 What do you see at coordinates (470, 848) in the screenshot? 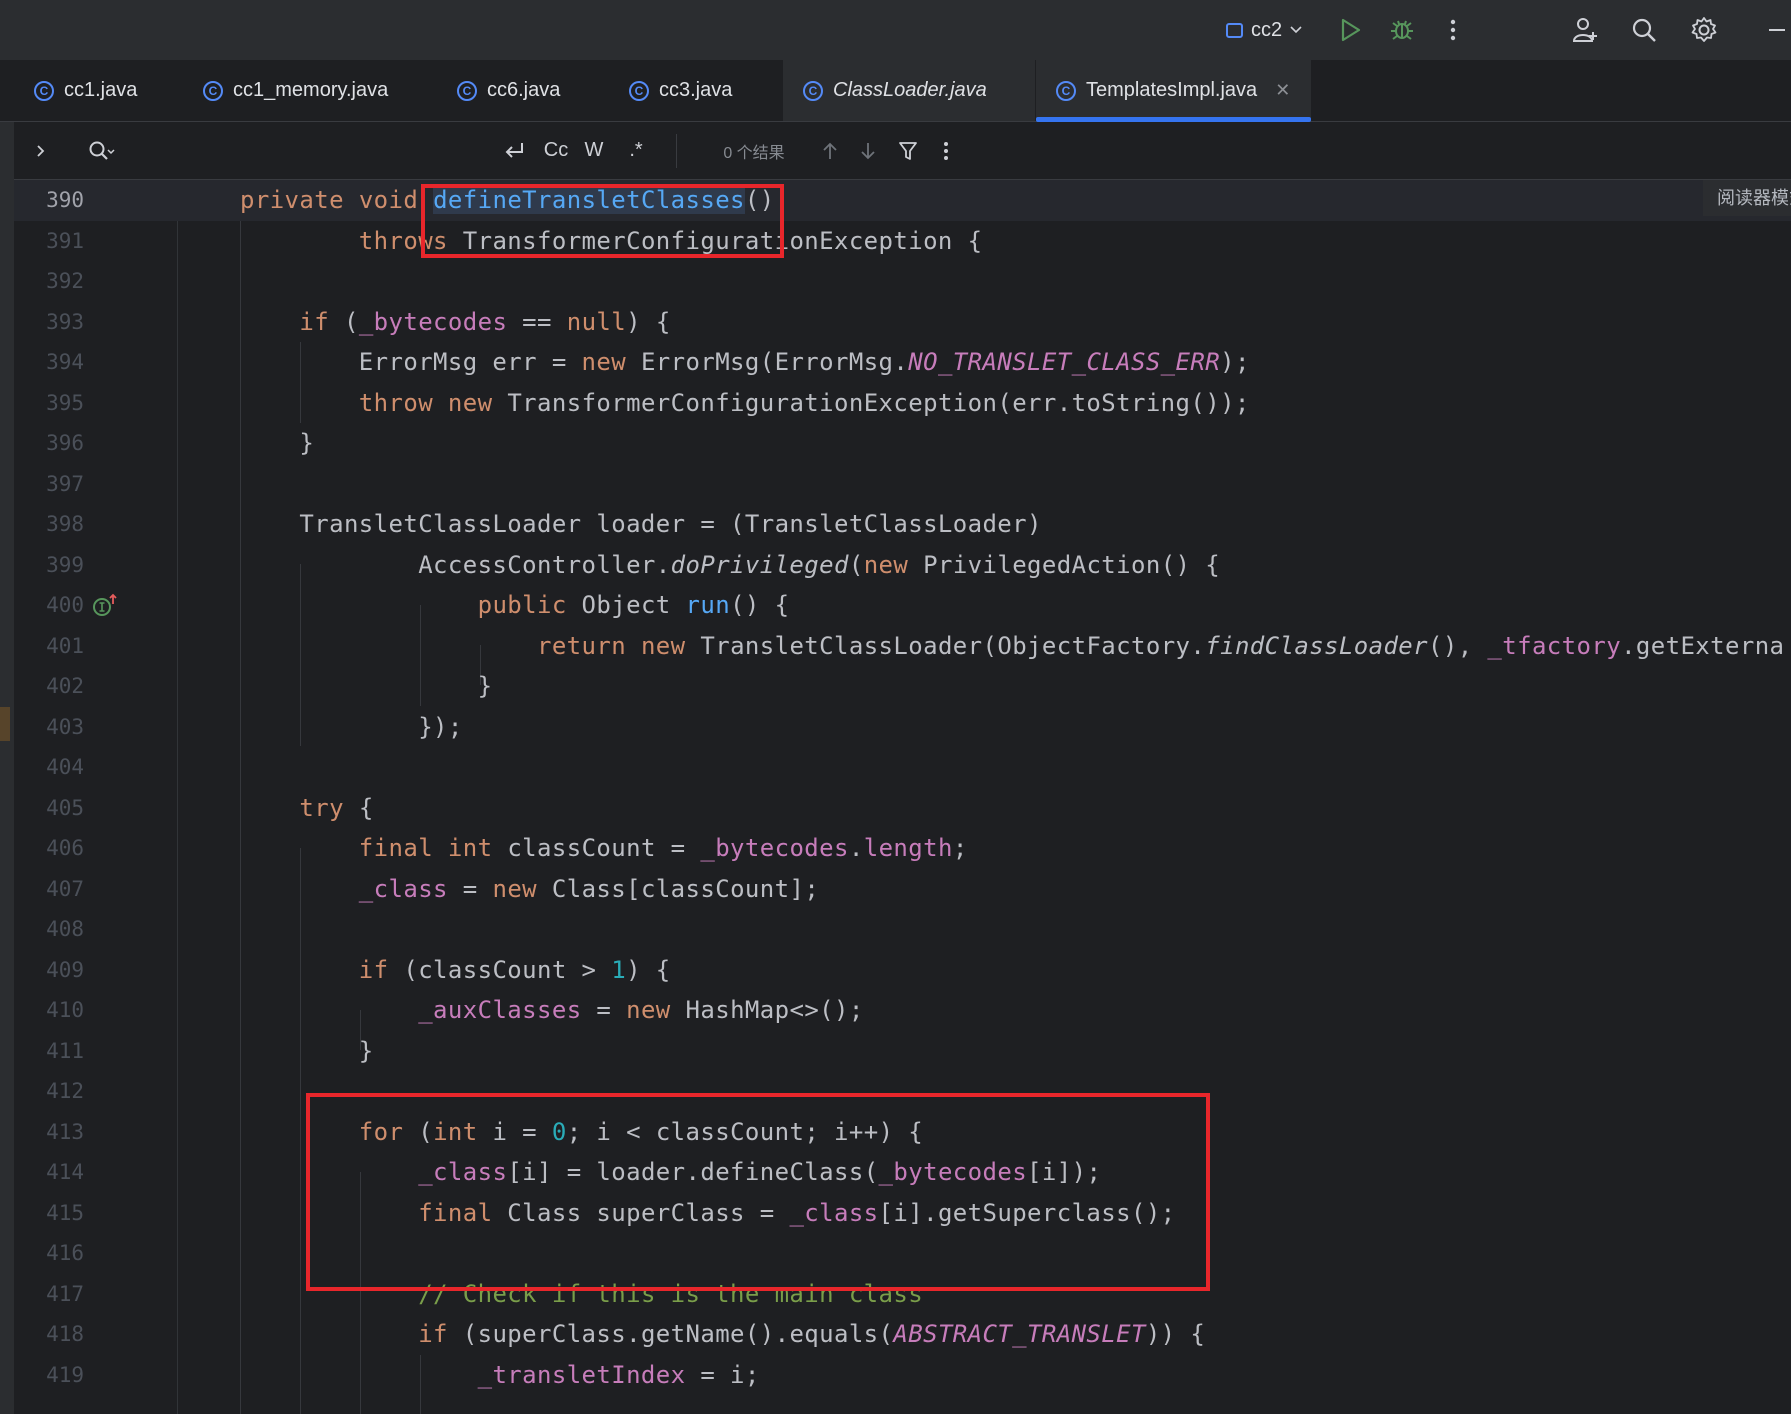
I see `code-token: int` at bounding box center [470, 848].